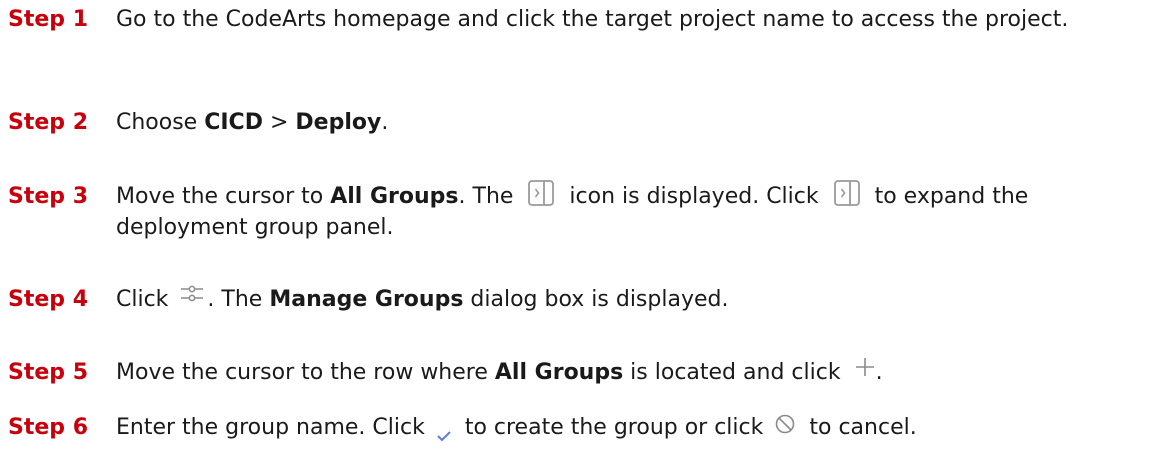 The image size is (1161, 452). What do you see at coordinates (366, 299) in the screenshot?
I see `manage-groups-label: Manage Groups` at bounding box center [366, 299].